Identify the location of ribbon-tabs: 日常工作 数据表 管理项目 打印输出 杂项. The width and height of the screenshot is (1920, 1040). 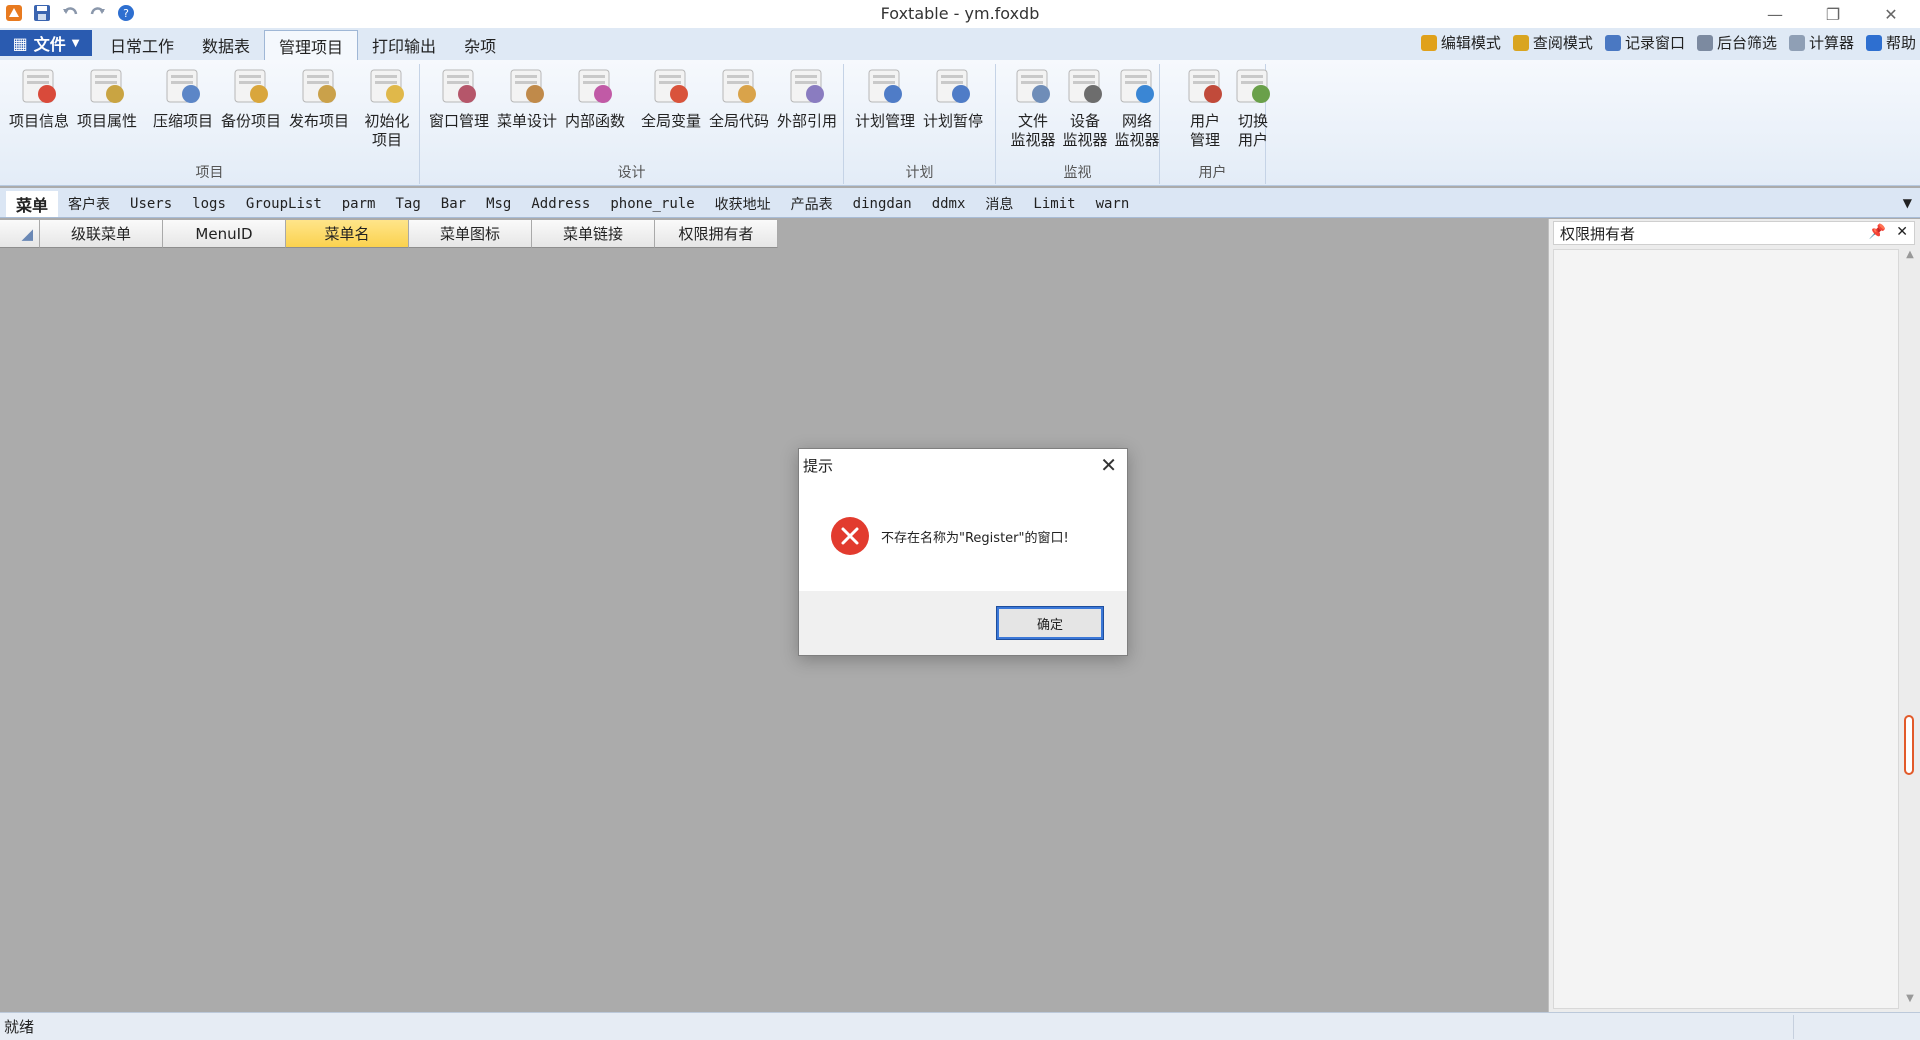
(303, 45).